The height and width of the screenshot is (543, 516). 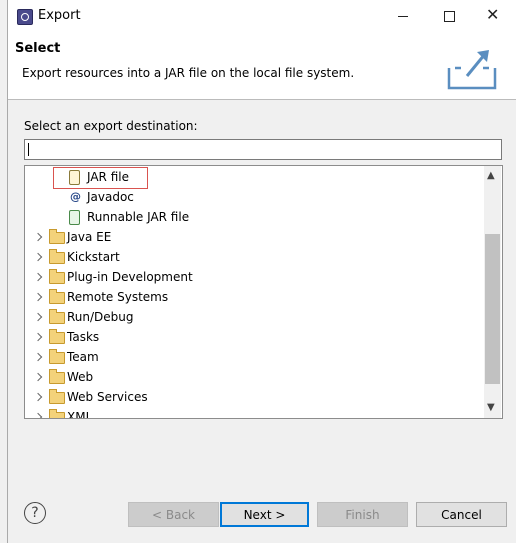 I want to click on tree-item: XML, so click(x=254, y=413).